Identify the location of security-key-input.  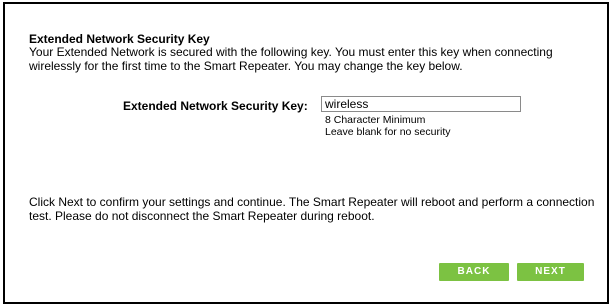
(421, 104).